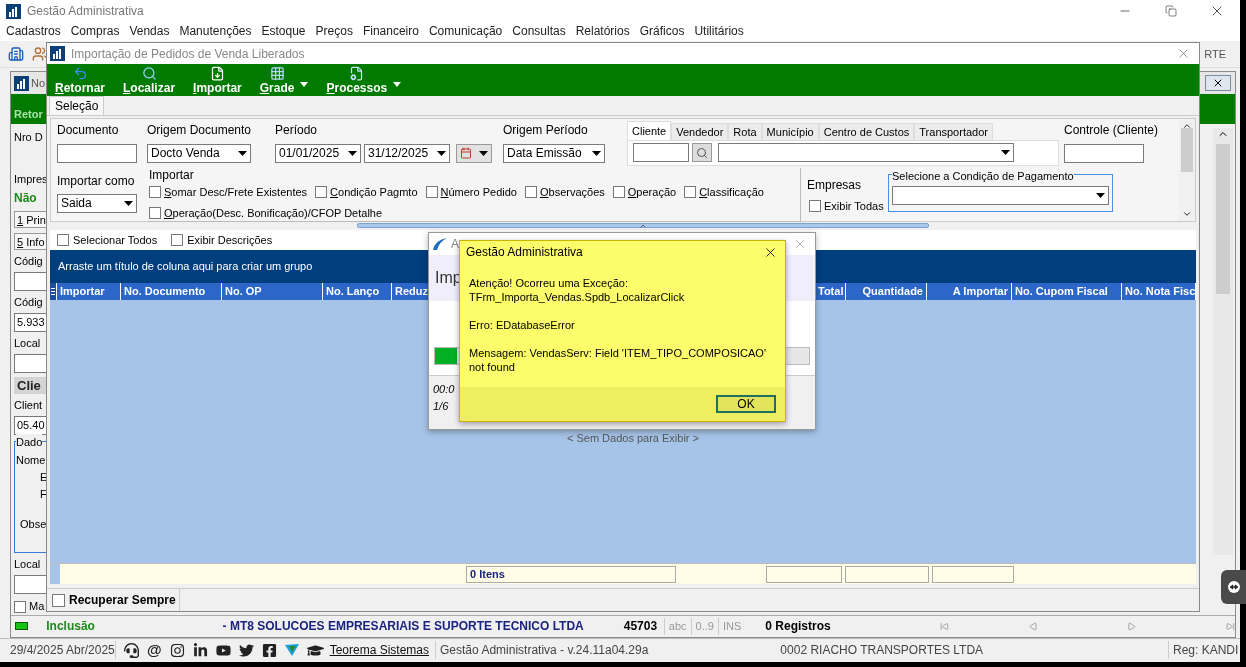  Describe the element at coordinates (866, 131) in the screenshot. I see `tab: Centro de Custos` at that location.